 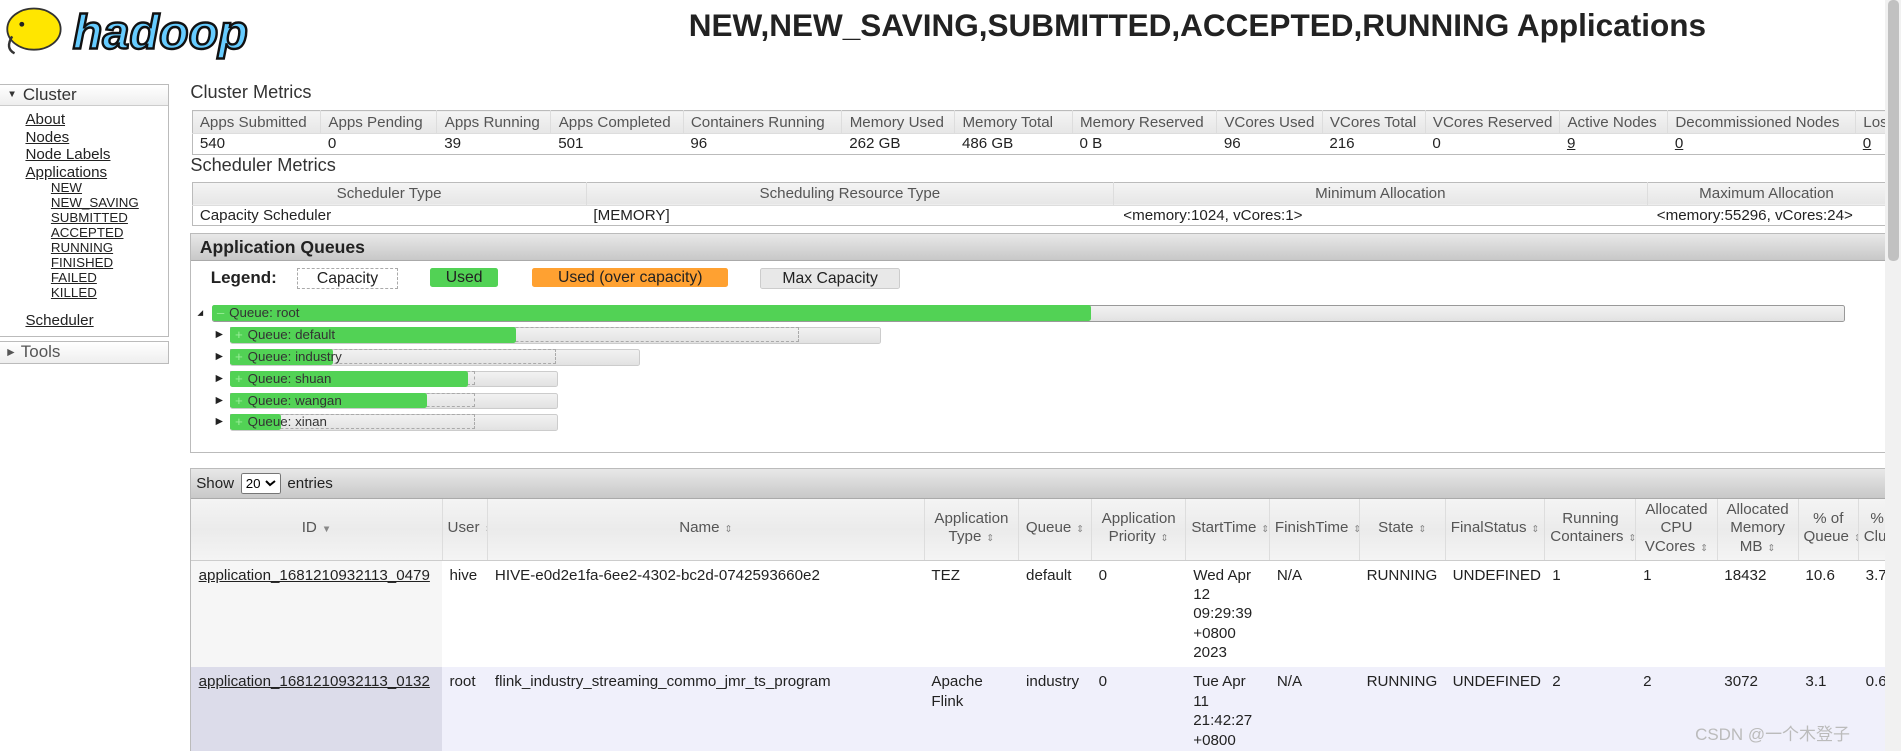 What do you see at coordinates (220, 313) in the screenshot?
I see `minus-icon: –` at bounding box center [220, 313].